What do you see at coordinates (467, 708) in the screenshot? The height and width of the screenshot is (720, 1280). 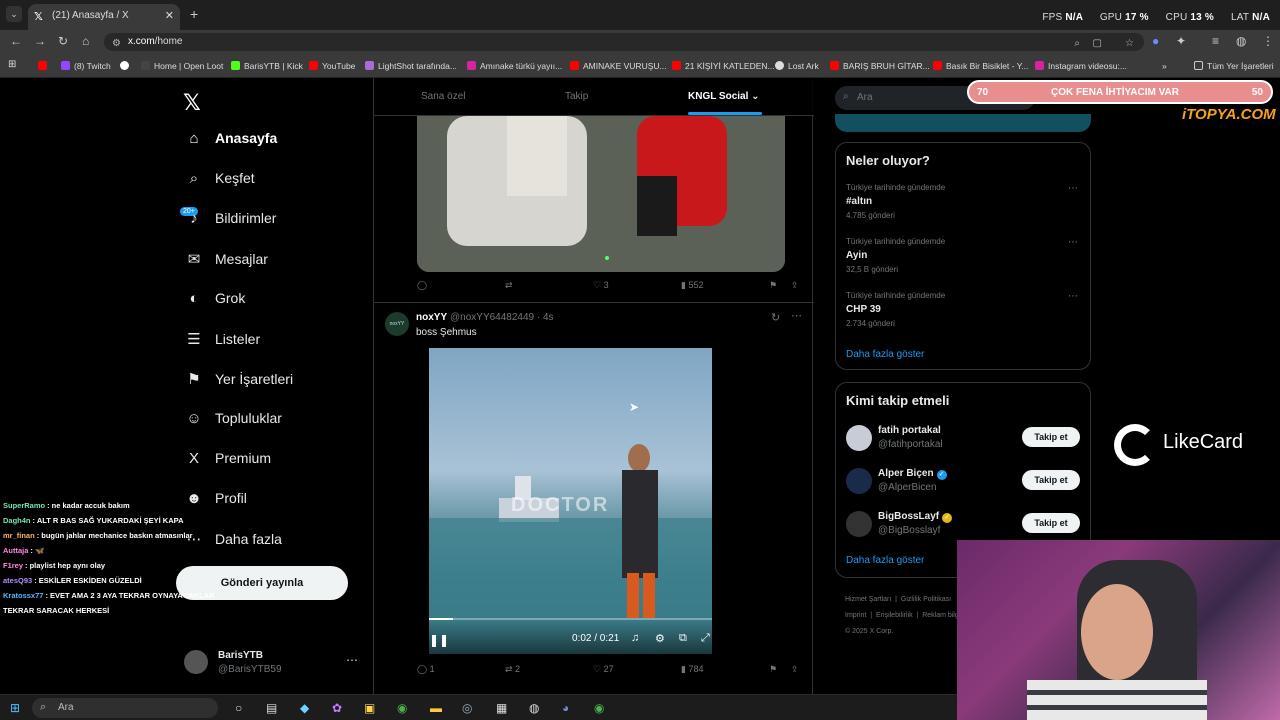 I see `steam-icon: ◎` at bounding box center [467, 708].